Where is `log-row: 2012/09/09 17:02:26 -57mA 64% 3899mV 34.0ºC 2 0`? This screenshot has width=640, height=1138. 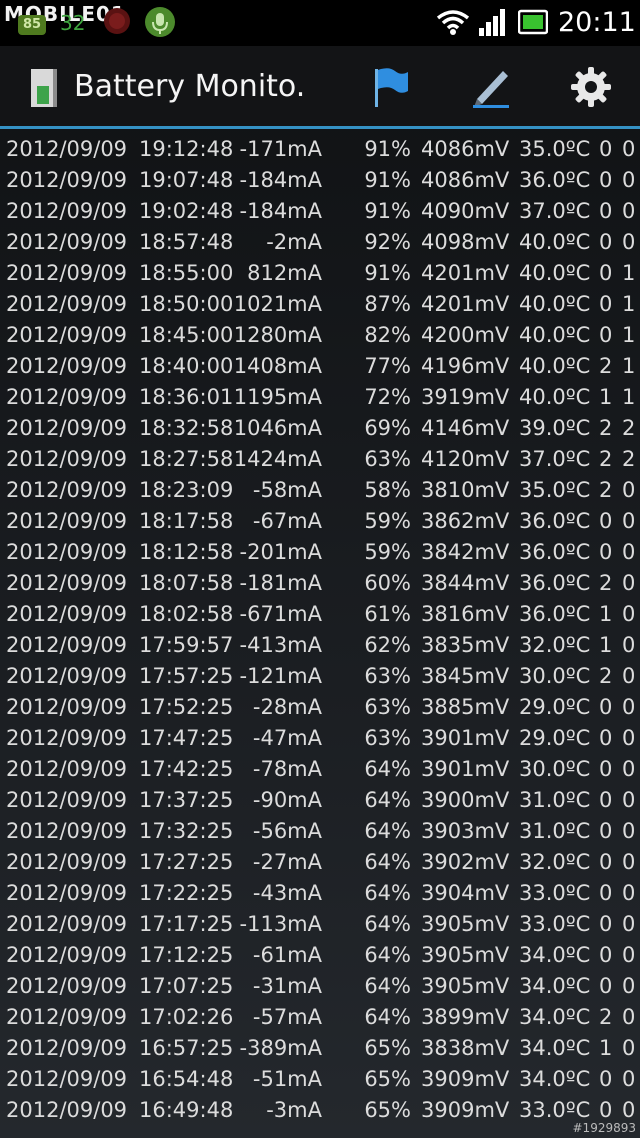 log-row: 2012/09/09 17:02:26 -57mA 64% 3899mV 34.0ºC 2 0 is located at coordinates (320, 1017).